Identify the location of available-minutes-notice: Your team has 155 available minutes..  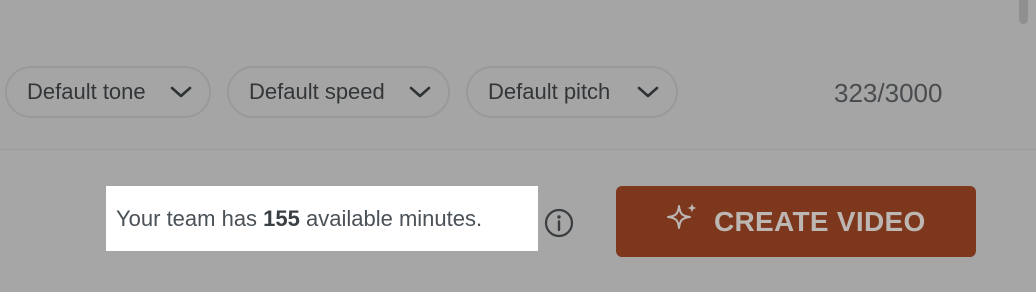
(322, 218).